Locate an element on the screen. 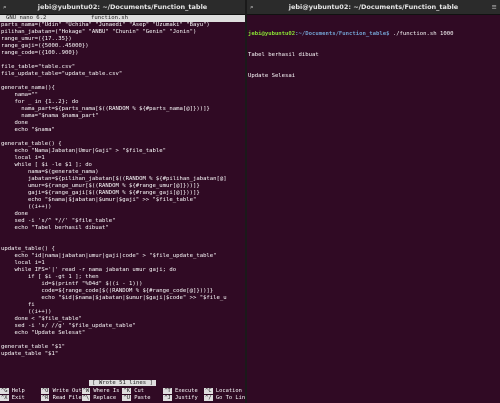 The height and width of the screenshot is (403, 500). shortcut-item: ^K Cut is located at coordinates (142, 391).